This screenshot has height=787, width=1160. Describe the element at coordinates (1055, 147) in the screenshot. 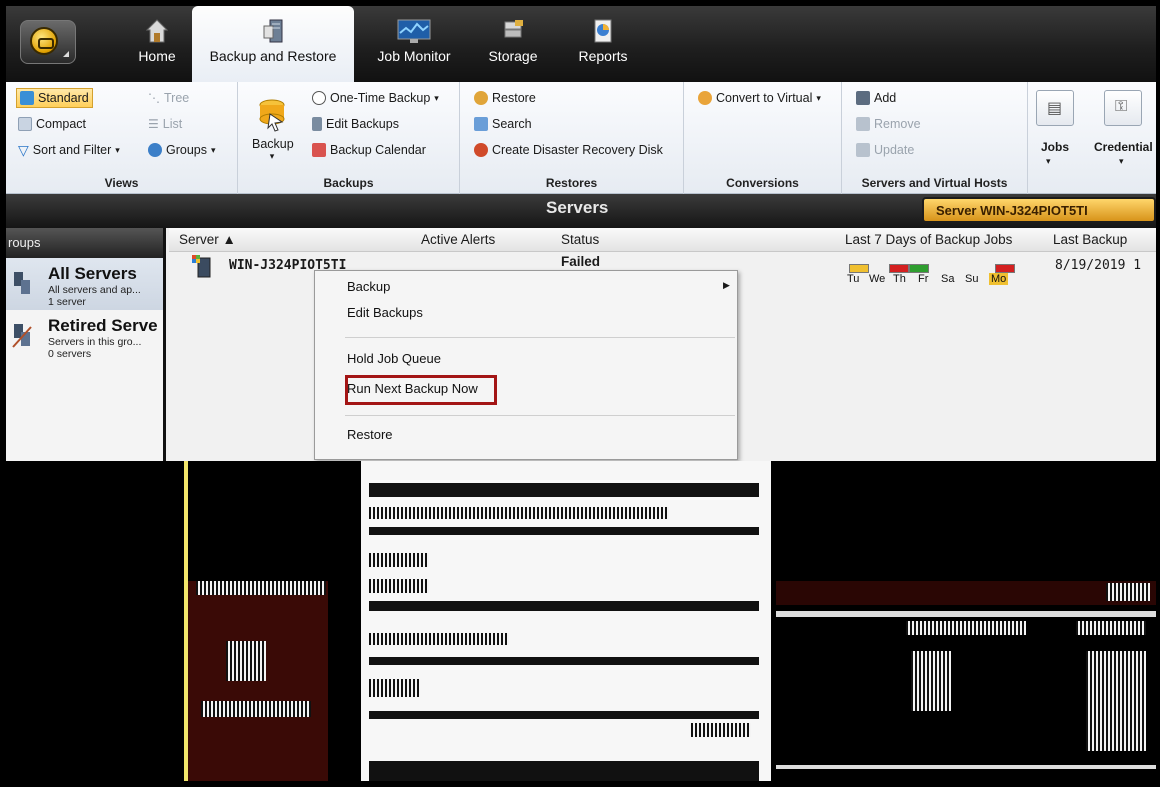

I see `jobs-label: Jobs` at that location.